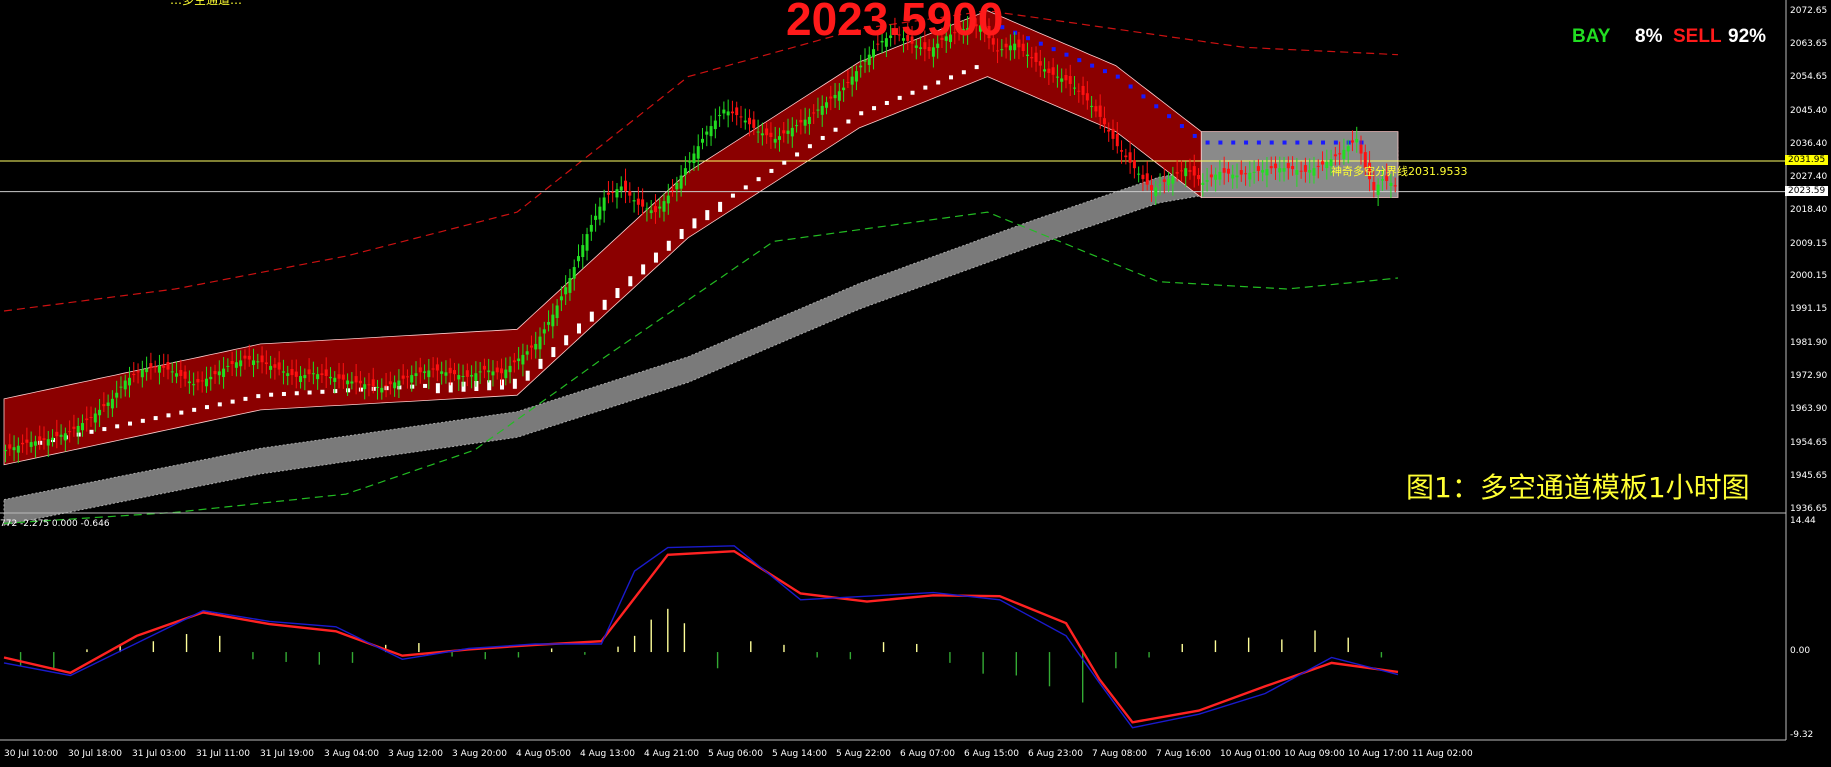  I want to click on time-tick: 30 Jul 10:00, so click(31, 754).